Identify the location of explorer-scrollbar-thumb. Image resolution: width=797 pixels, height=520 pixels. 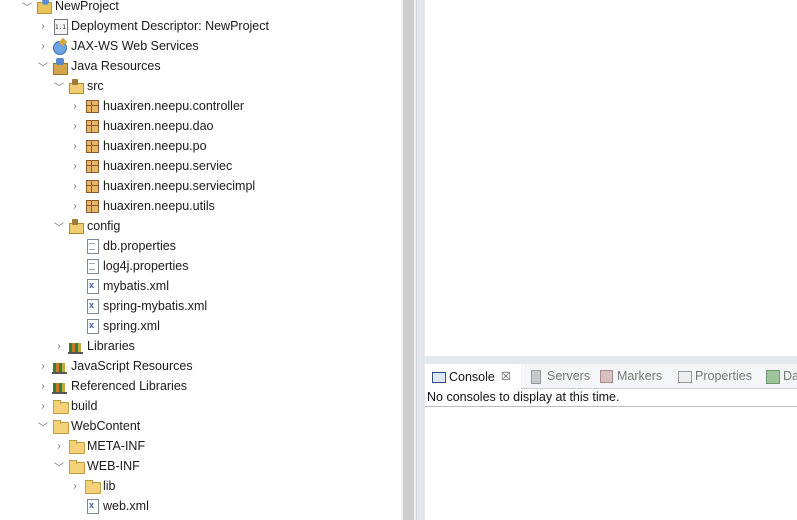
(408, 260).